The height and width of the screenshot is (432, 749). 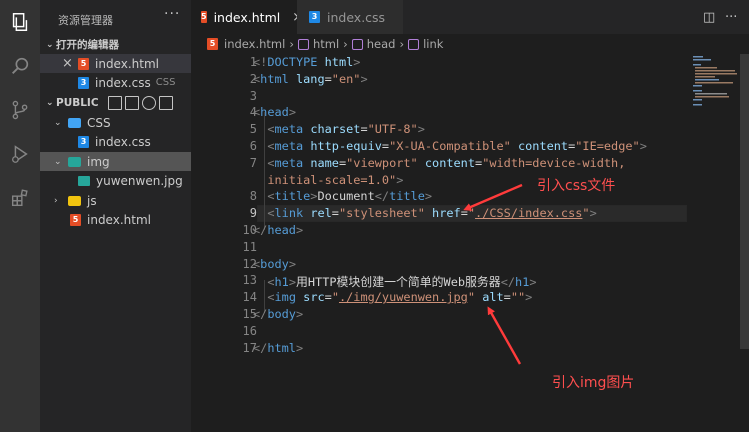 I want to click on code-line: <body>, so click(x=274, y=264).